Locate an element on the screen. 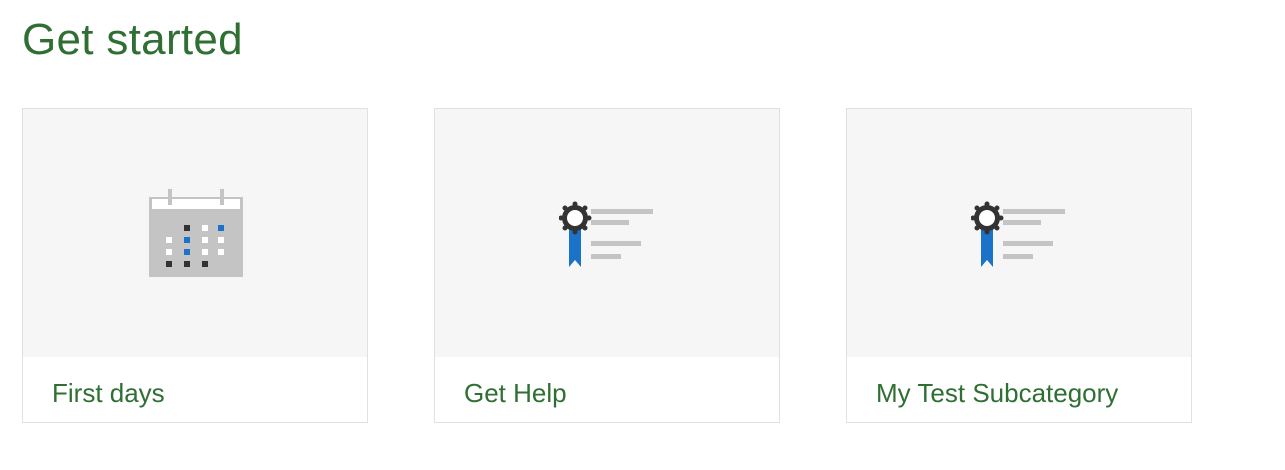 This screenshot has height=470, width=1285. calendar-icon is located at coordinates (196, 233).